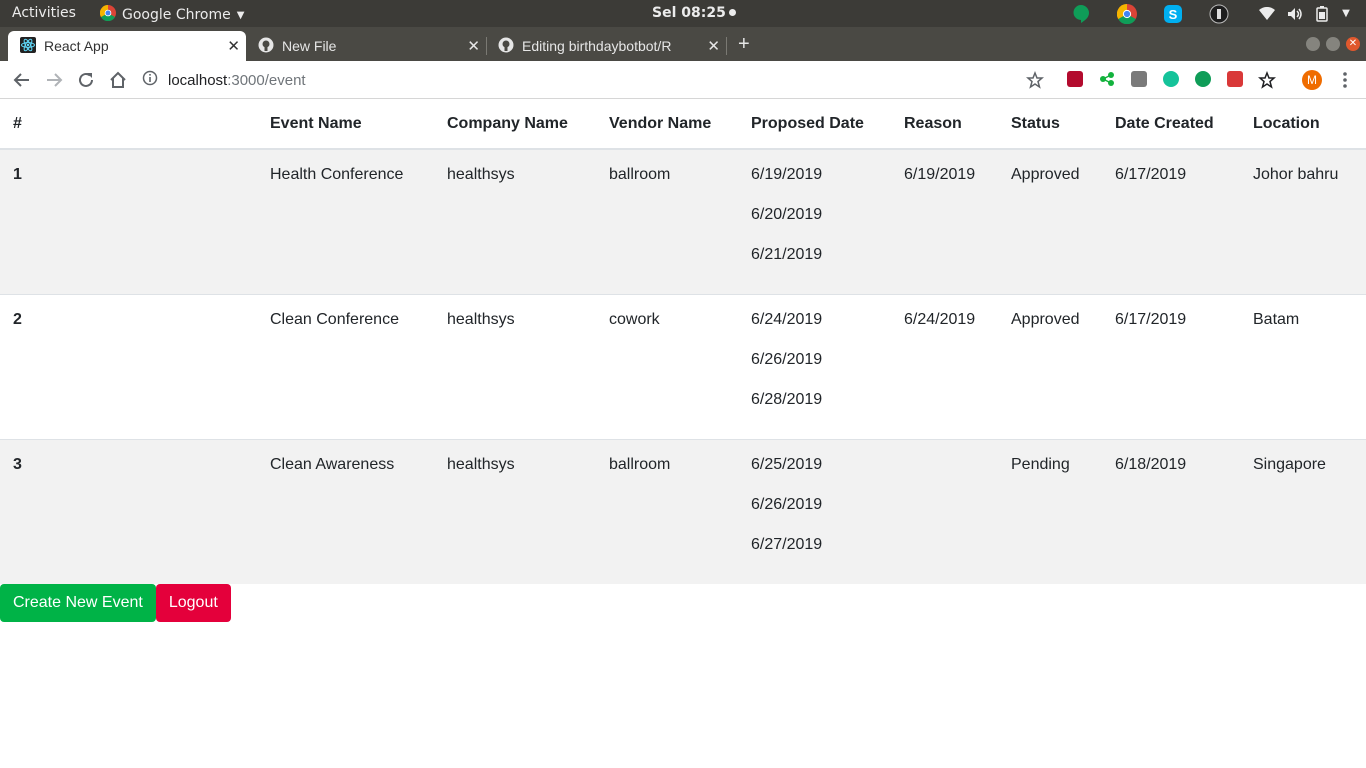 The width and height of the screenshot is (1366, 768). I want to click on system-menu-chevron-icon: ▼, so click(1346, 13).